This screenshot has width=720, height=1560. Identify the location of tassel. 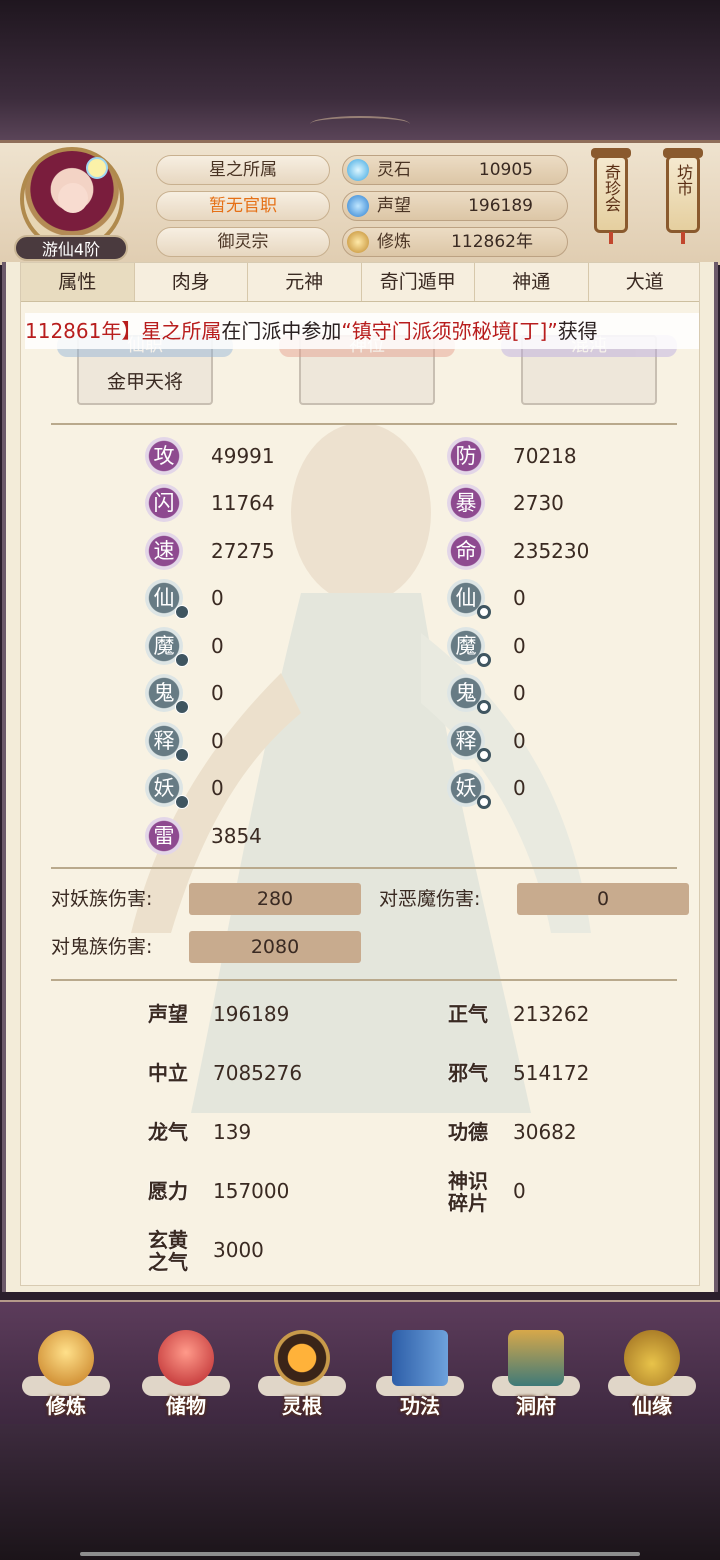
(611, 238).